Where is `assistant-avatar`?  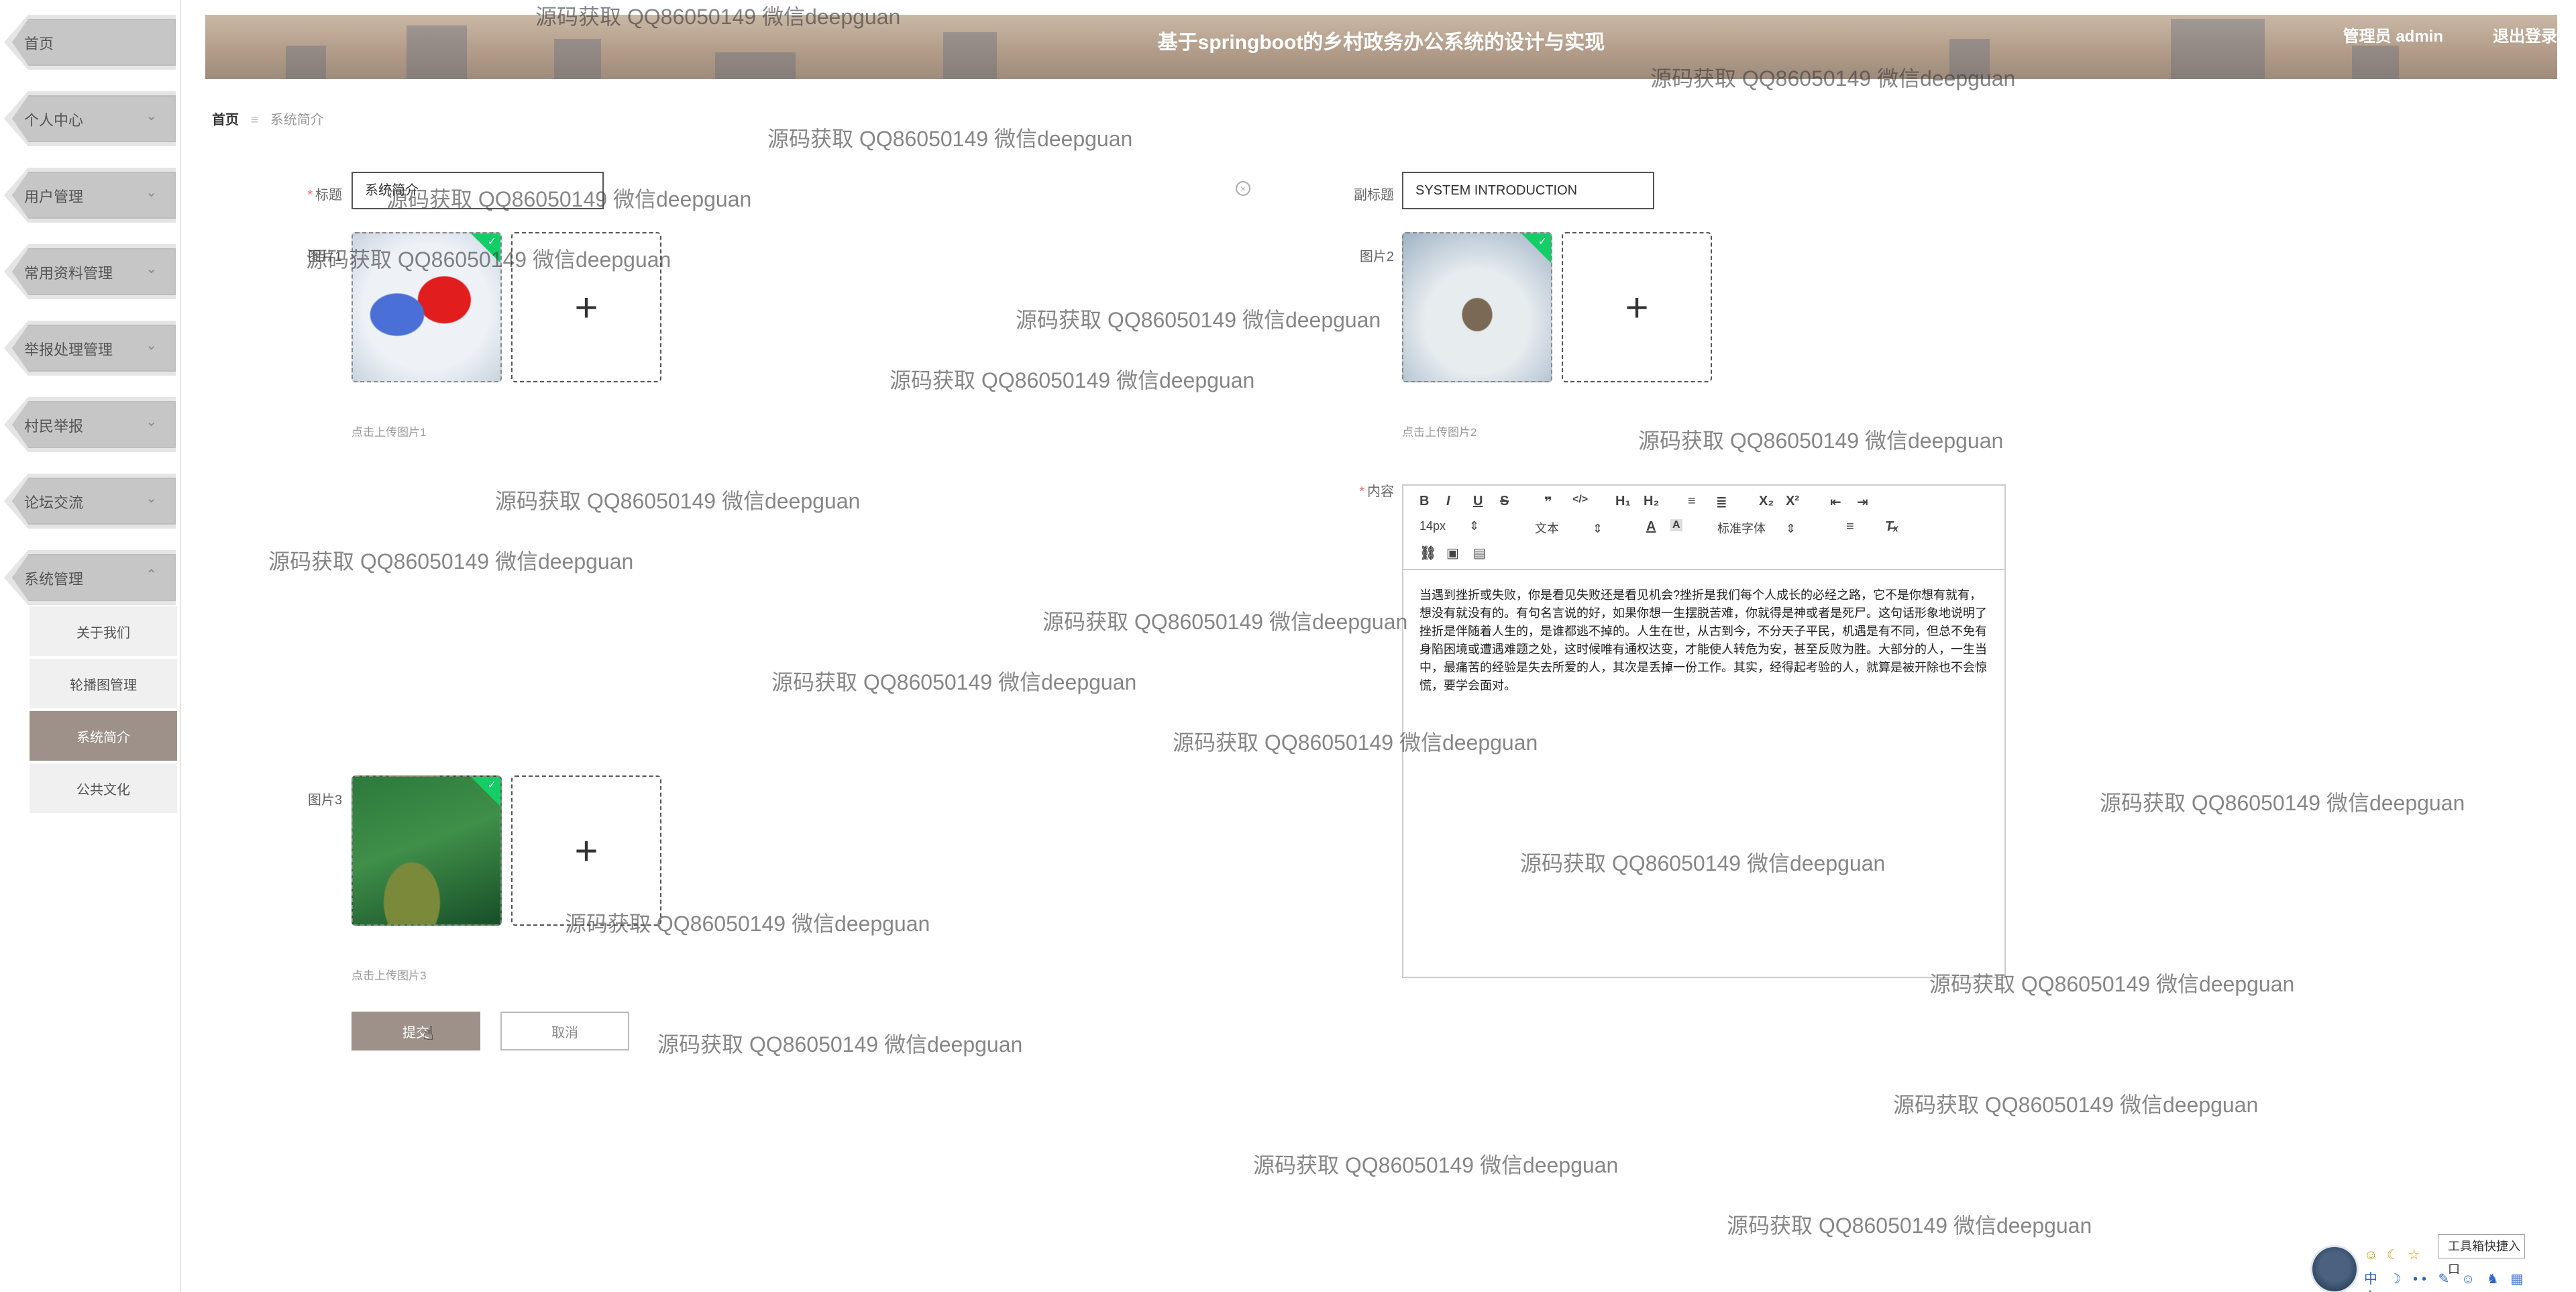
assistant-avatar is located at coordinates (2334, 1268).